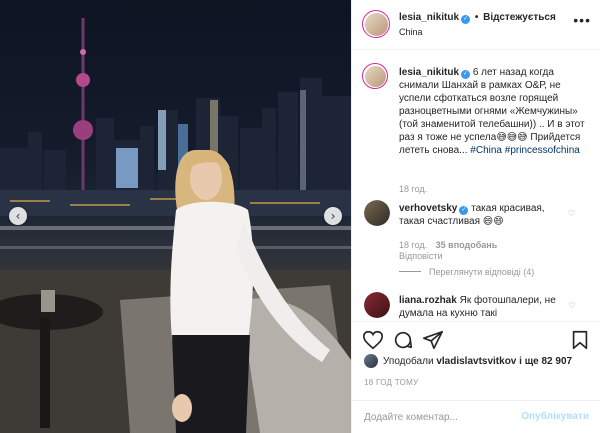 This screenshot has height=433, width=600. I want to click on heart-icon, so click(373, 340).